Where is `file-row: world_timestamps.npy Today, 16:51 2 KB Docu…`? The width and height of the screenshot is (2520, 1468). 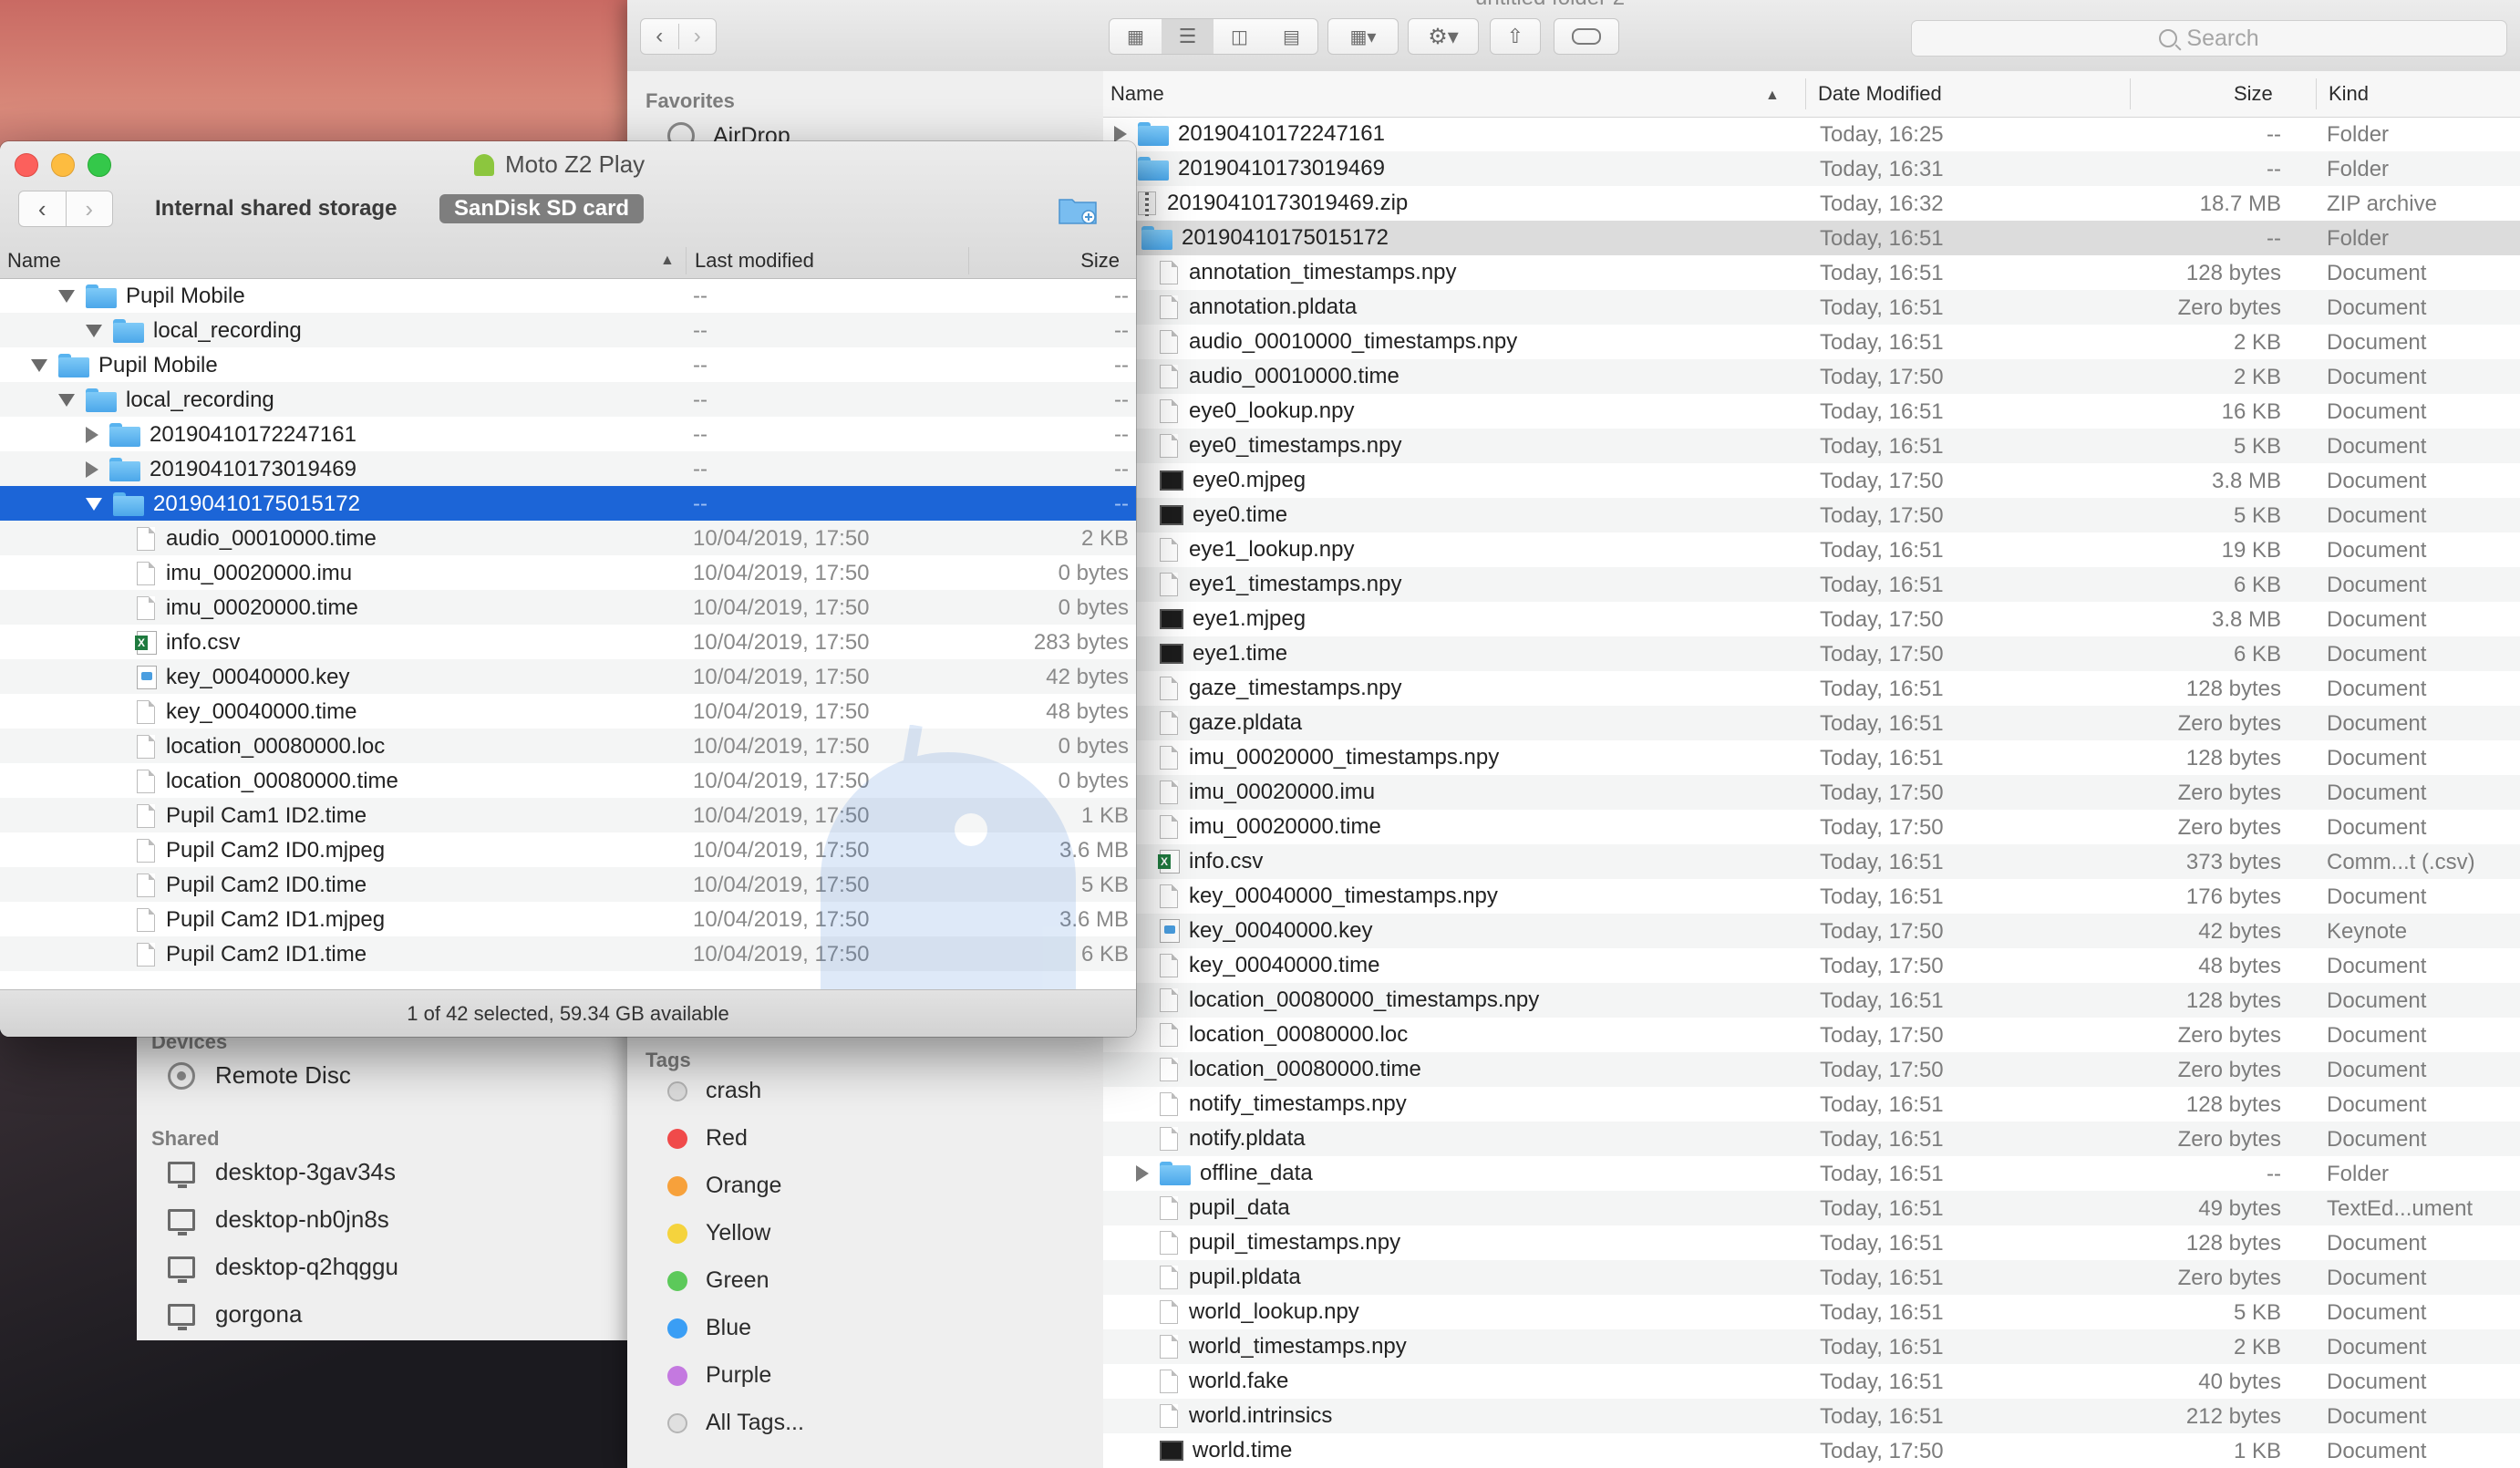 file-row: world_timestamps.npy Today, 16:51 2 KB Docu… is located at coordinates (1811, 1347).